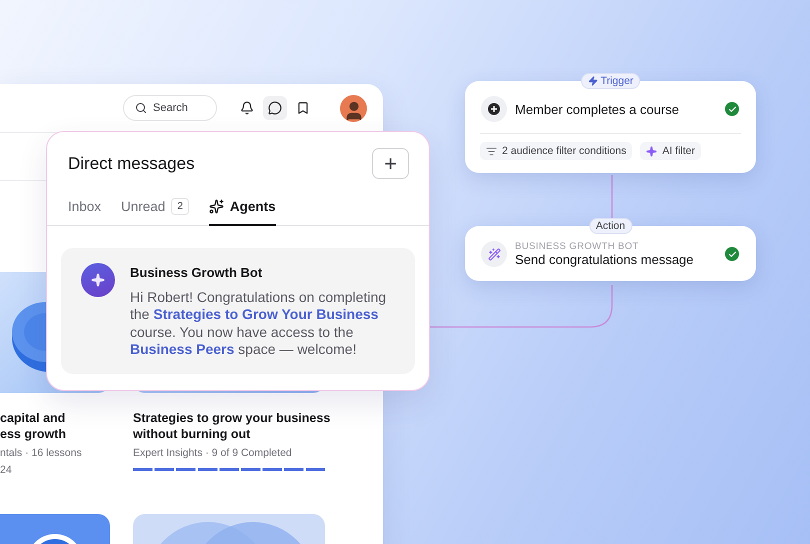 The height and width of the screenshot is (544, 810). I want to click on filter-chip: AI filter, so click(671, 151).